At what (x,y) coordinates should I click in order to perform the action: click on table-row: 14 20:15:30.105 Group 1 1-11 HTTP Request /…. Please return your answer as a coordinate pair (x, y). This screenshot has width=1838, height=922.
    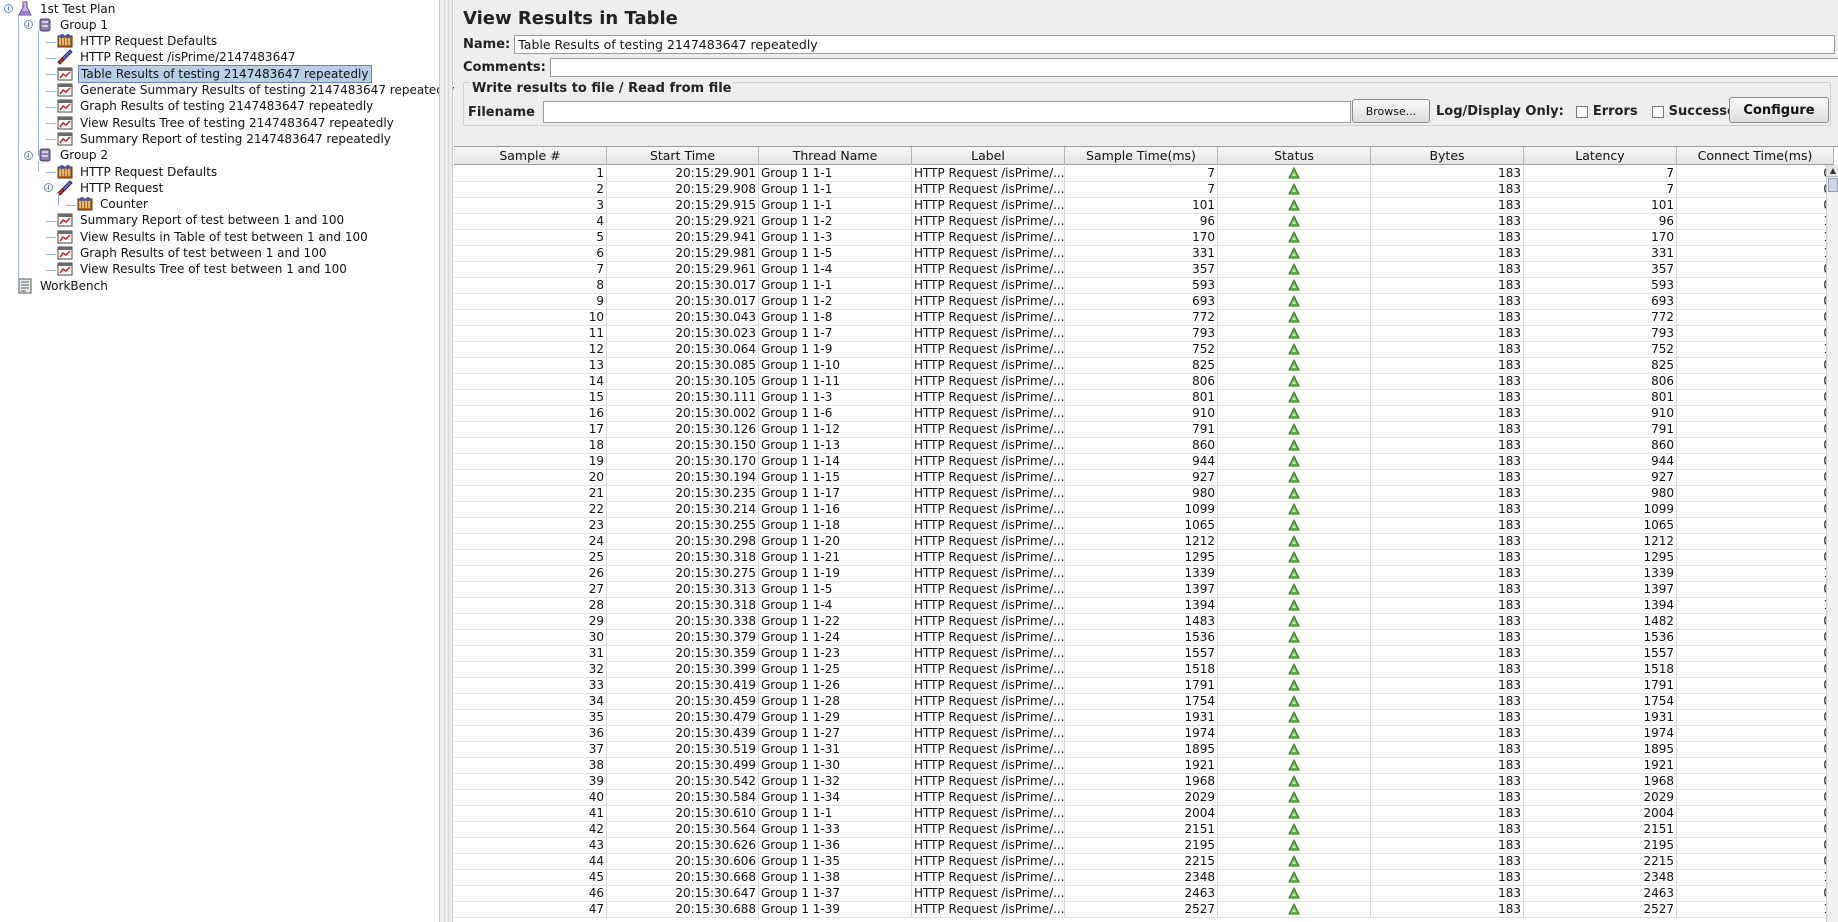
    Looking at the image, I should click on (1144, 382).